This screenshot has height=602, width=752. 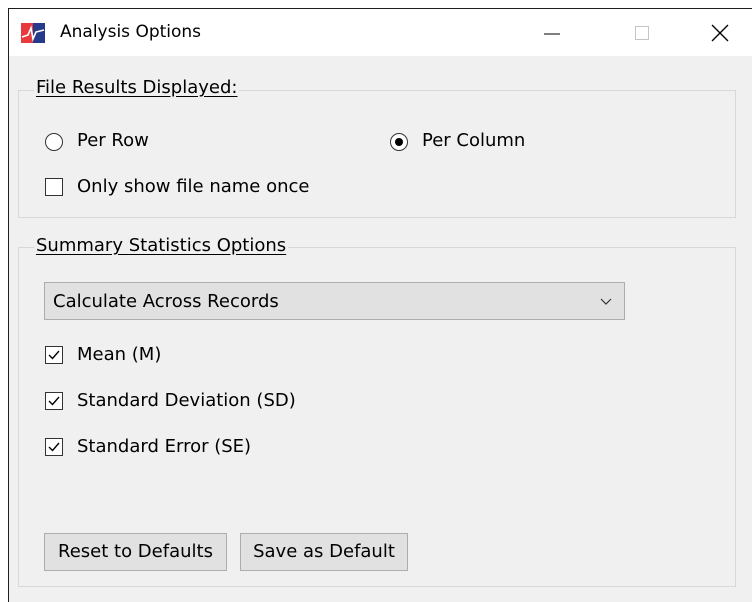 I want to click on reset-to-defaults-button: Reset to Defaults, so click(x=135, y=552).